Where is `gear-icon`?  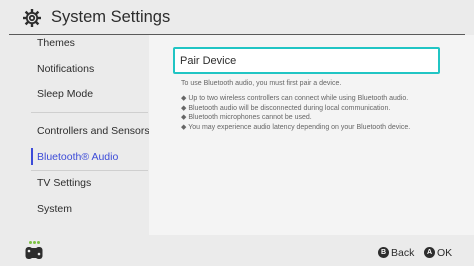
gear-icon is located at coordinates (32, 18).